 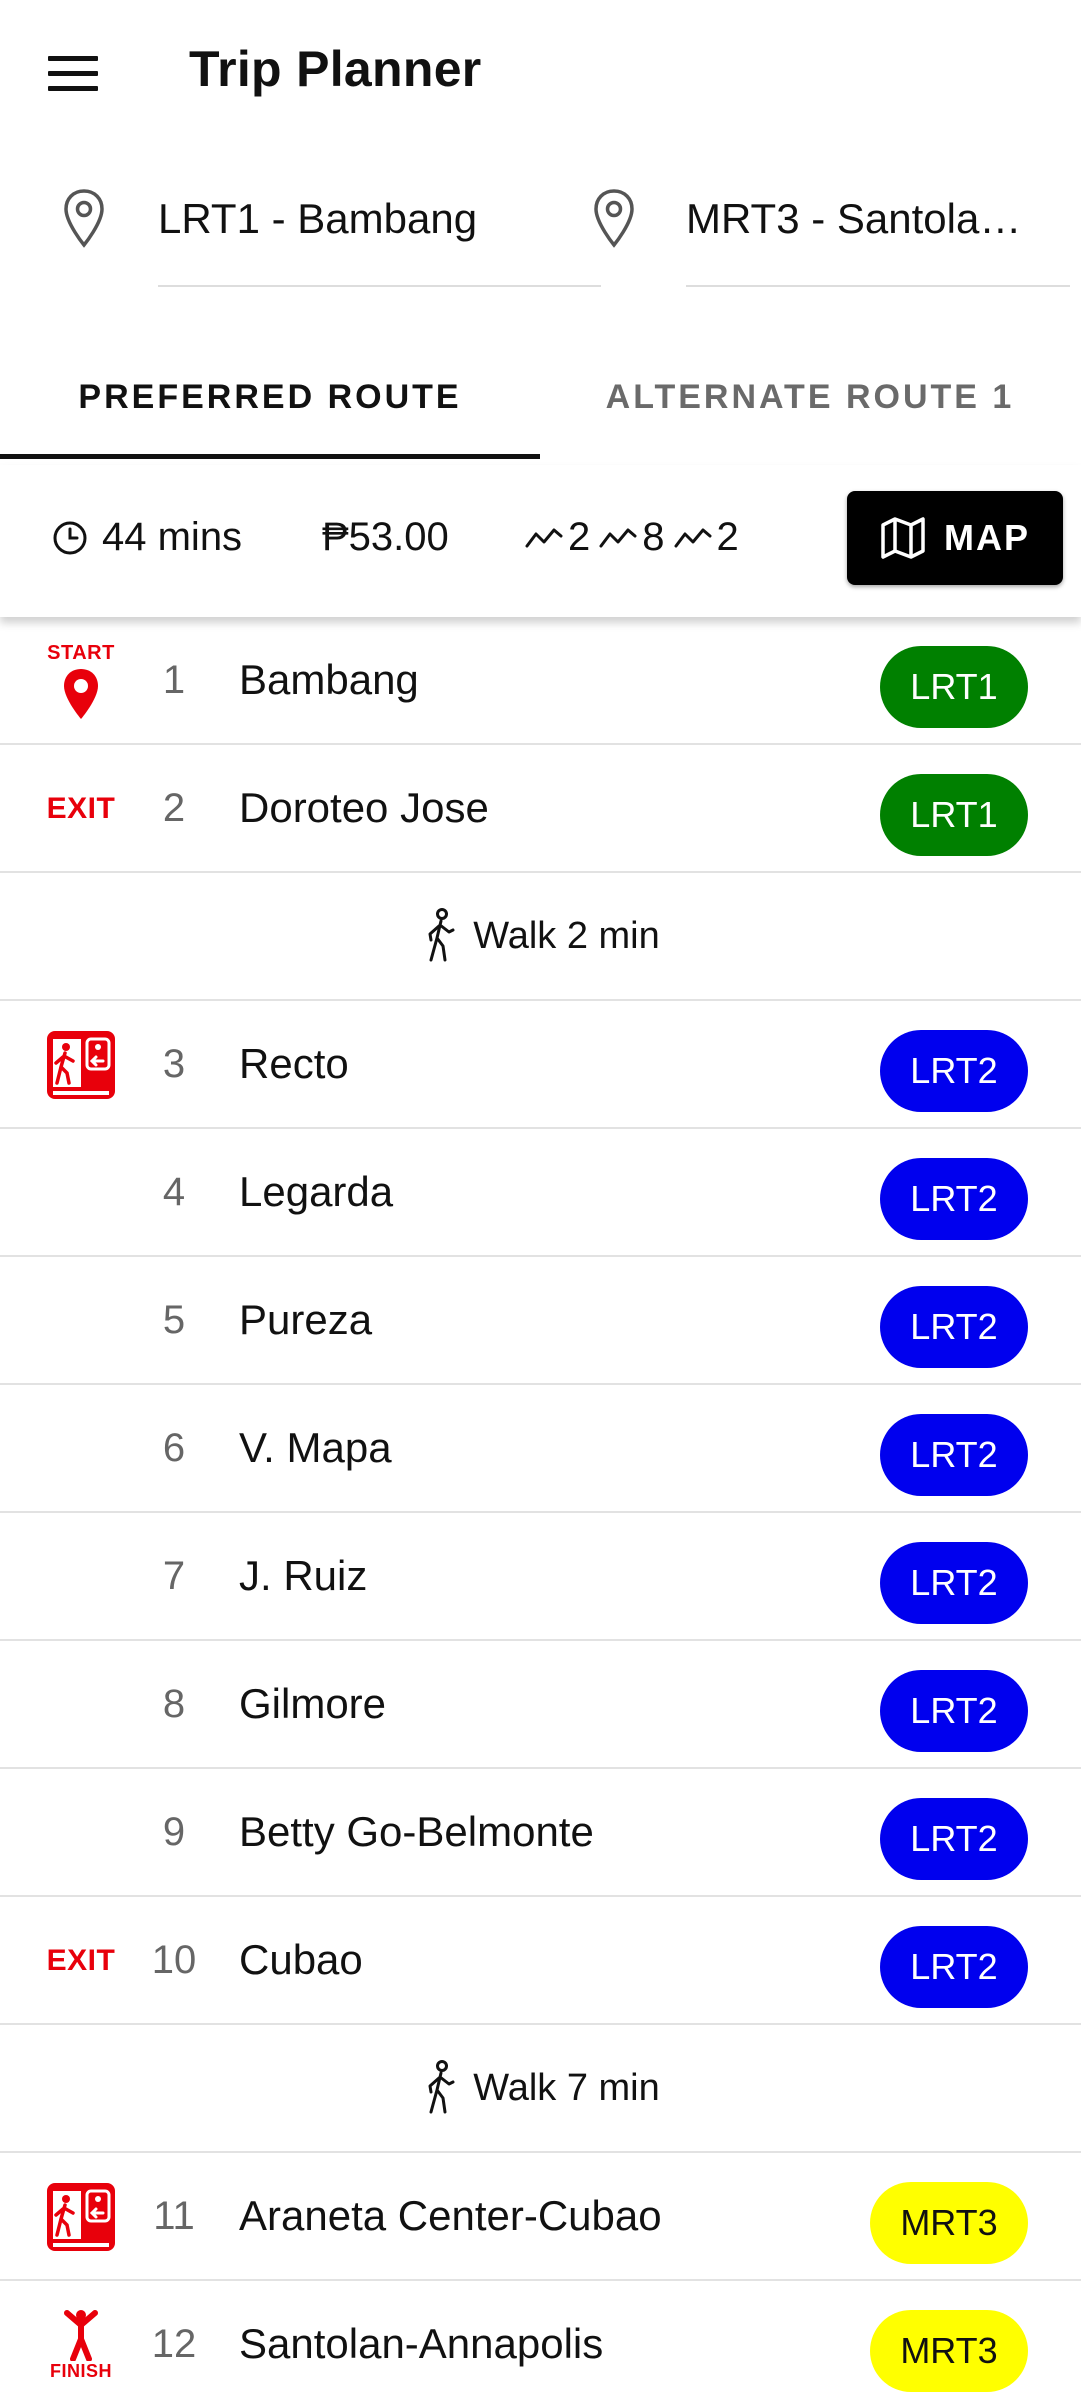 I want to click on map-button-label: MAP, so click(x=987, y=537).